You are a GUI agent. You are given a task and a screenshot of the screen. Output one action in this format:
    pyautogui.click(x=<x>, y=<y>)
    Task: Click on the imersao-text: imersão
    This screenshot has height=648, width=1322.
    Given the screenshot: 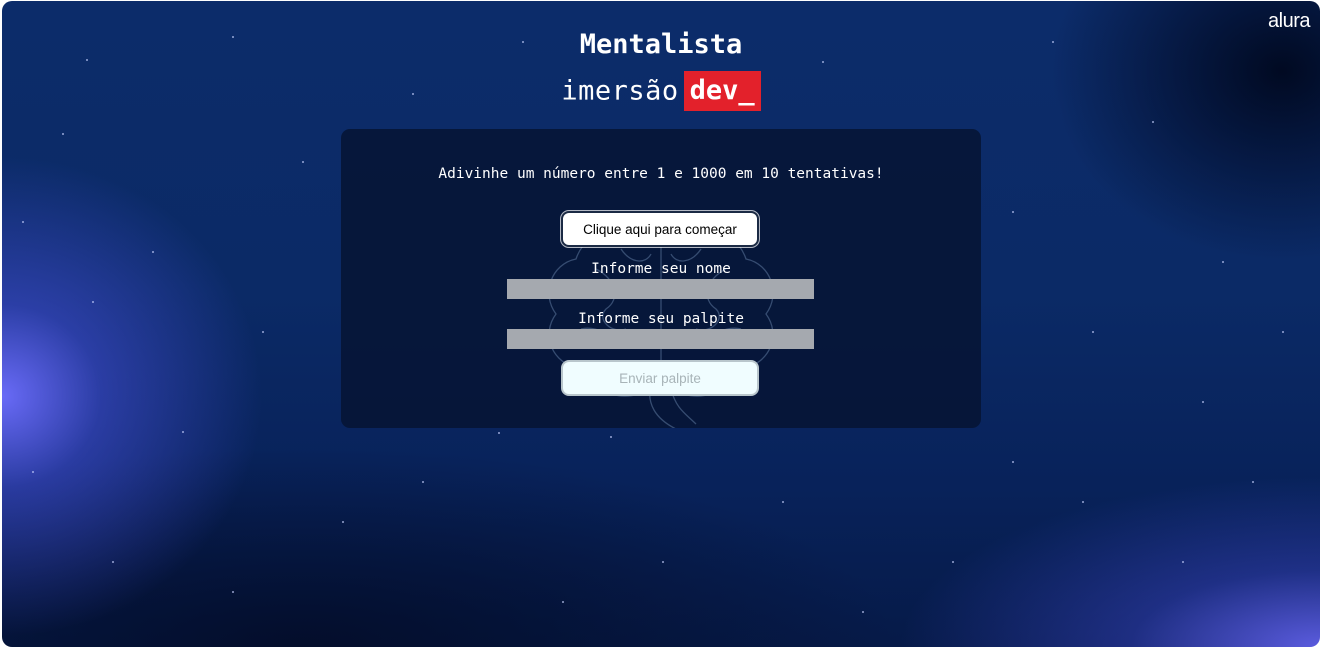 What is the action you would take?
    pyautogui.click(x=620, y=91)
    